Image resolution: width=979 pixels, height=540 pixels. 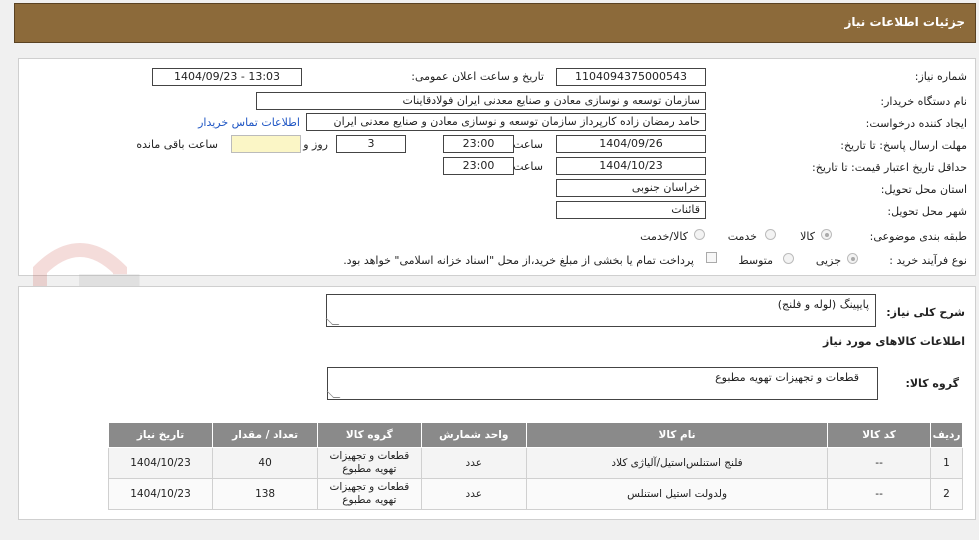 What do you see at coordinates (826, 234) in the screenshot?
I see `category-goods-radio` at bounding box center [826, 234].